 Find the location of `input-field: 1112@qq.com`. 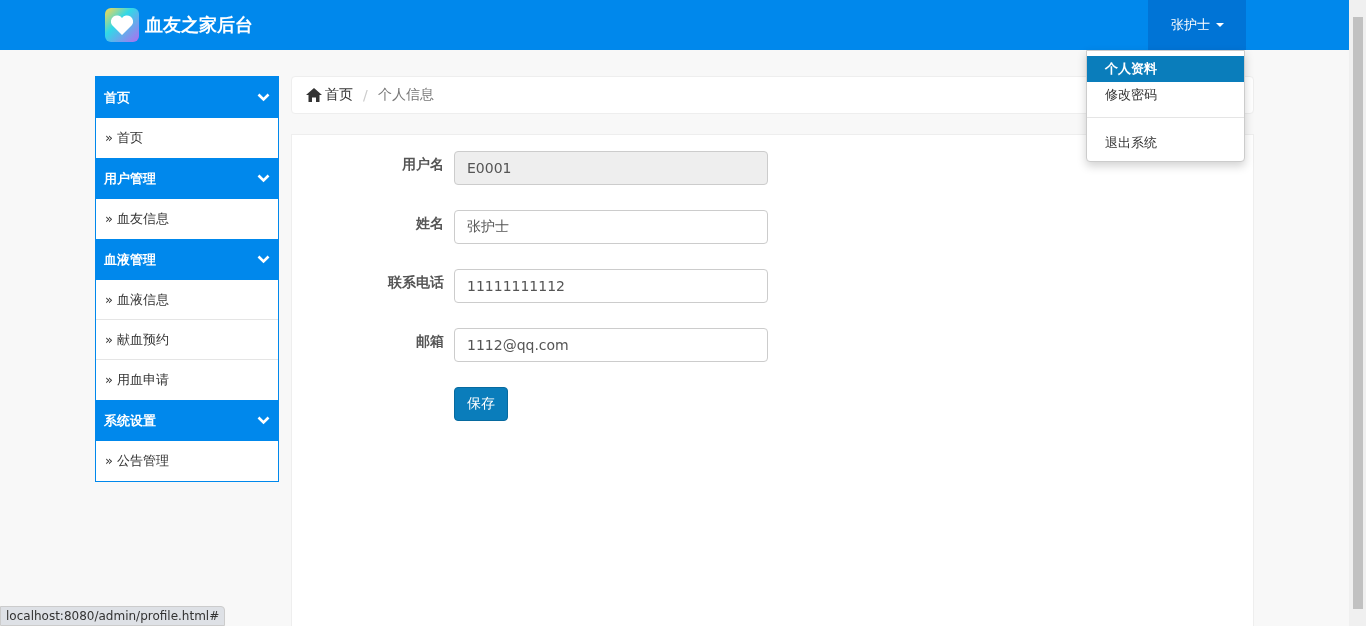

input-field: 1112@qq.com is located at coordinates (611, 345).